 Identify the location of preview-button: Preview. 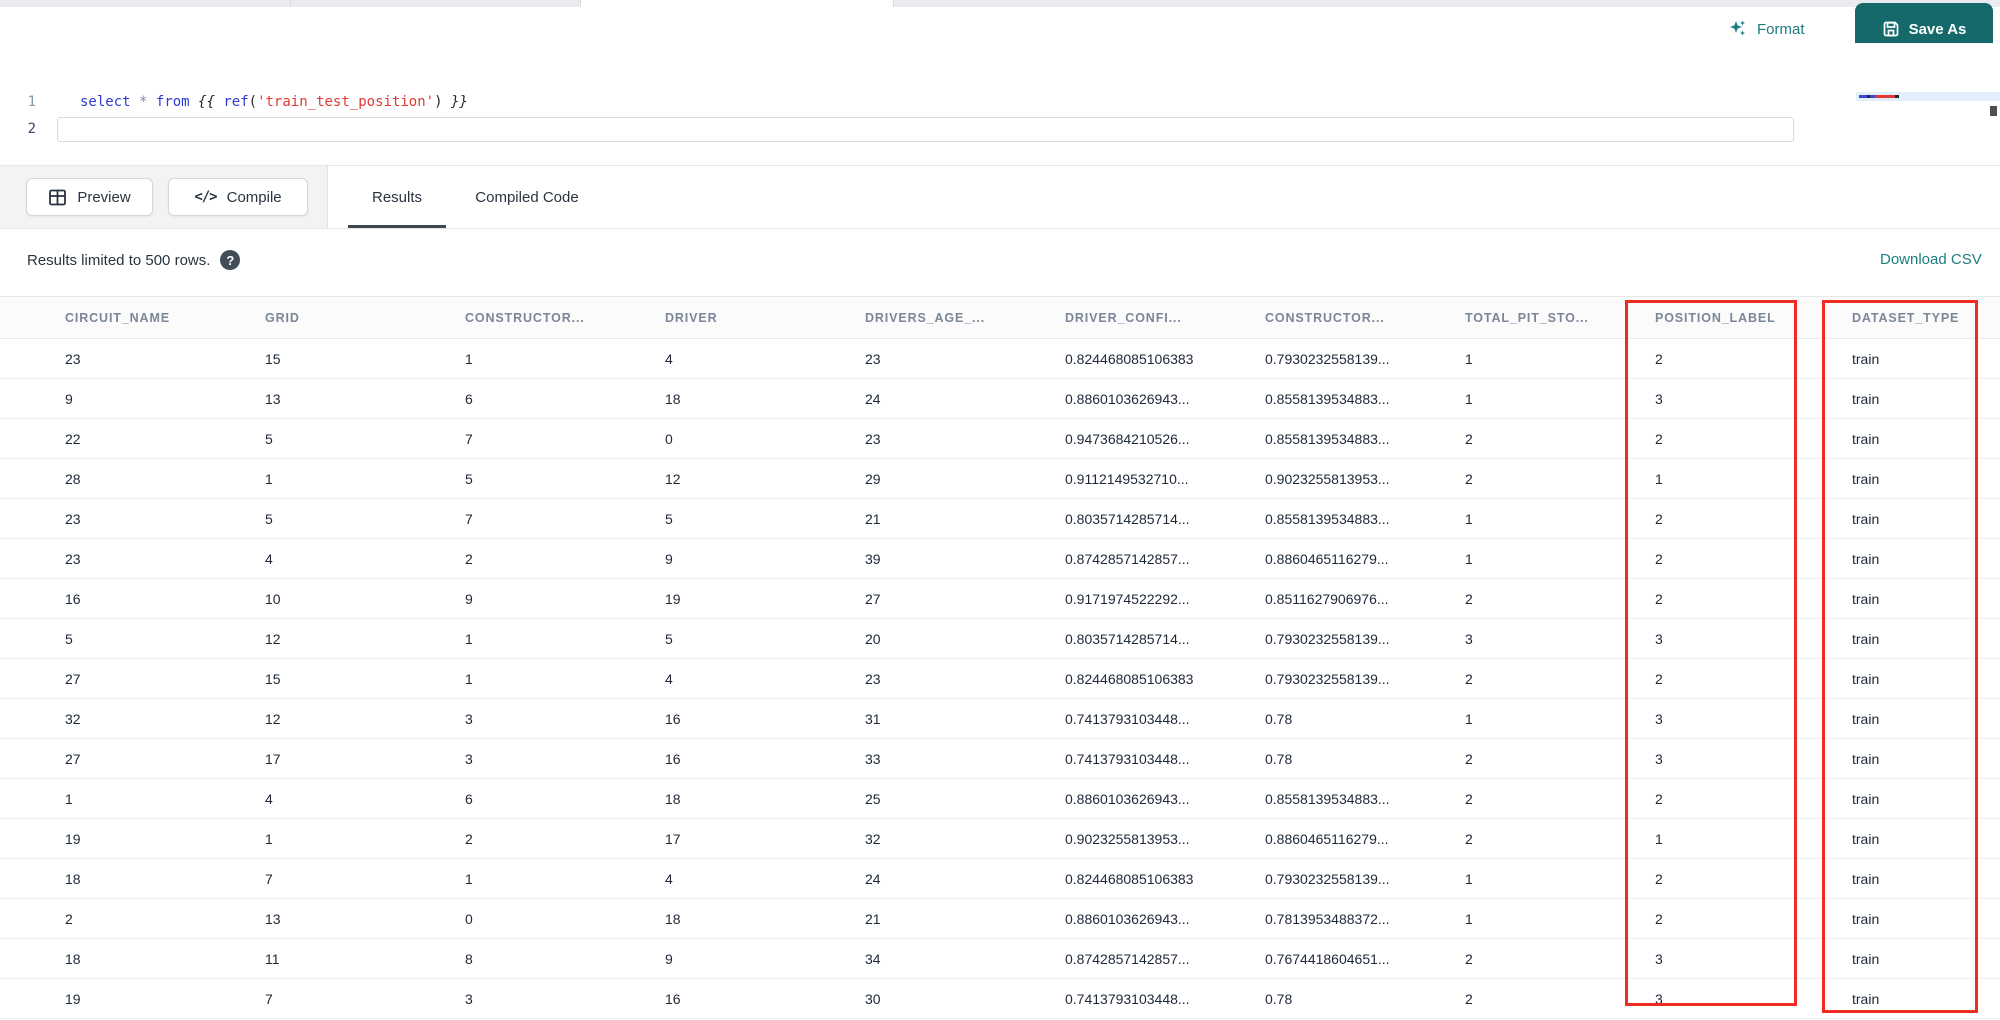
(89, 197).